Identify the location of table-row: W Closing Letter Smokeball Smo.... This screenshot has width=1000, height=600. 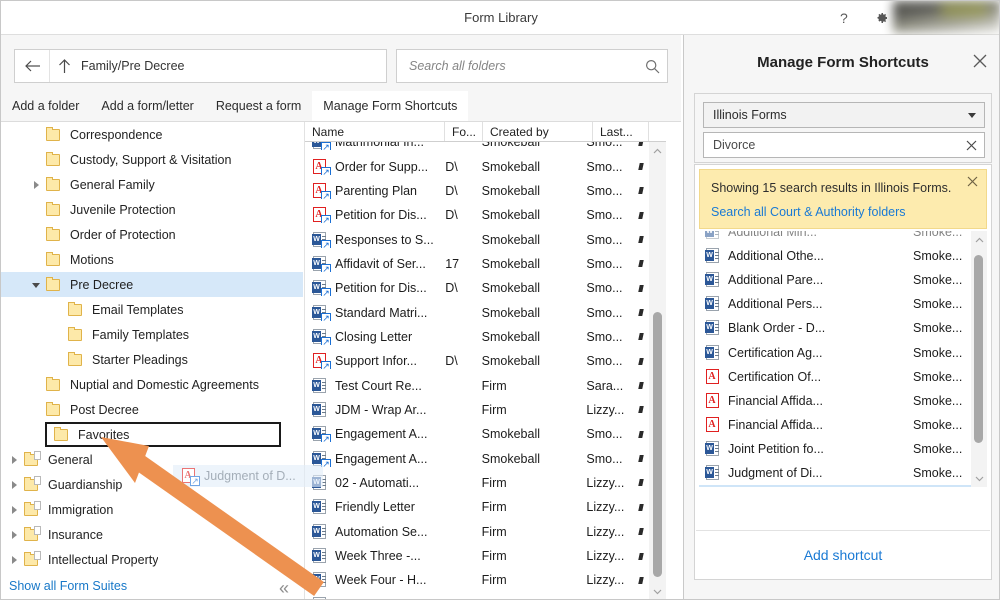
(477, 337).